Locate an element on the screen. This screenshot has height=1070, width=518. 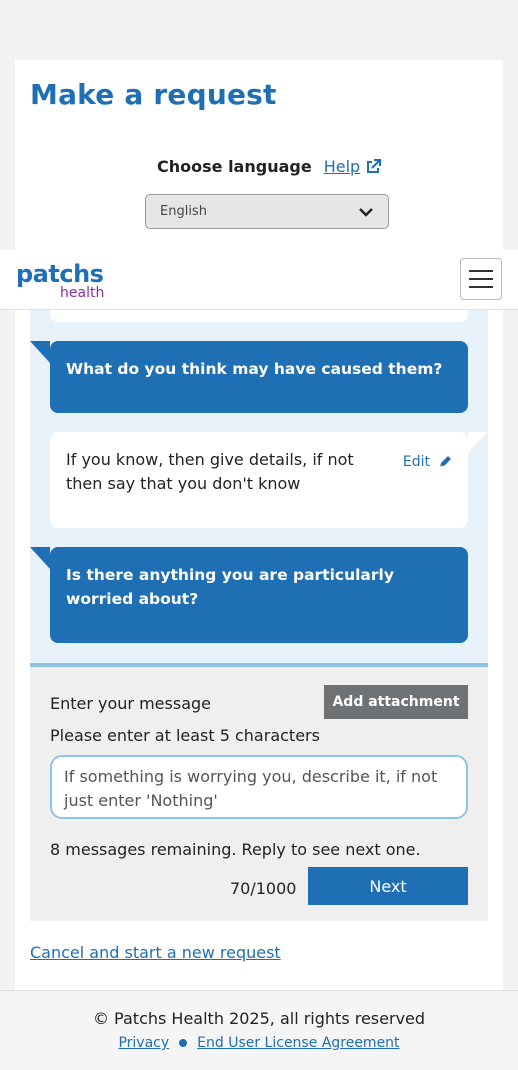
footer-links: Privacy End User License Agreement is located at coordinates (259, 1043).